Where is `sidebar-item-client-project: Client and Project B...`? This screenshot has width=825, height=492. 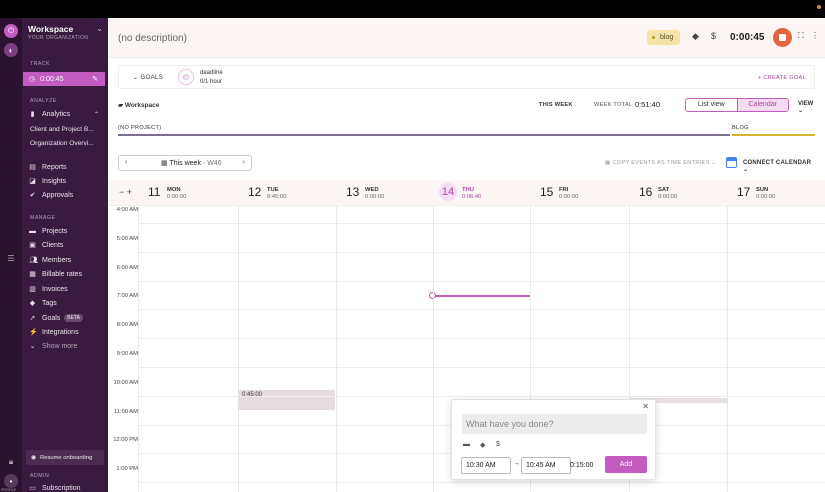
sidebar-item-client-project: Client and Project B... is located at coordinates (62, 129).